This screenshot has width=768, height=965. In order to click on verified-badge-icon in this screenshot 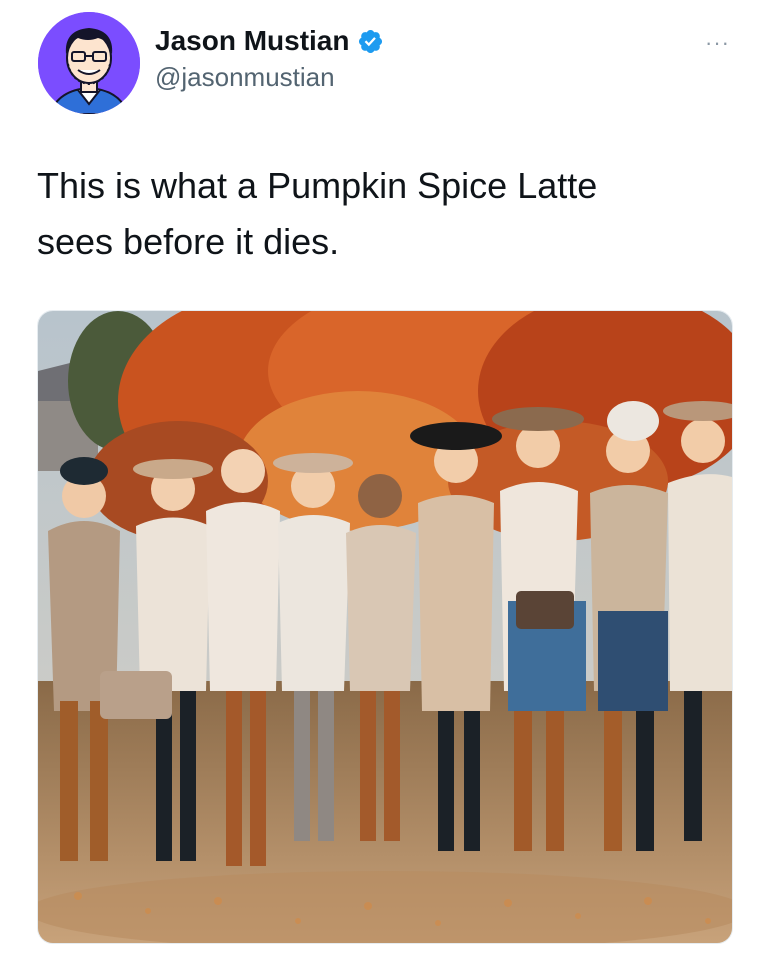, I will do `click(371, 41)`.